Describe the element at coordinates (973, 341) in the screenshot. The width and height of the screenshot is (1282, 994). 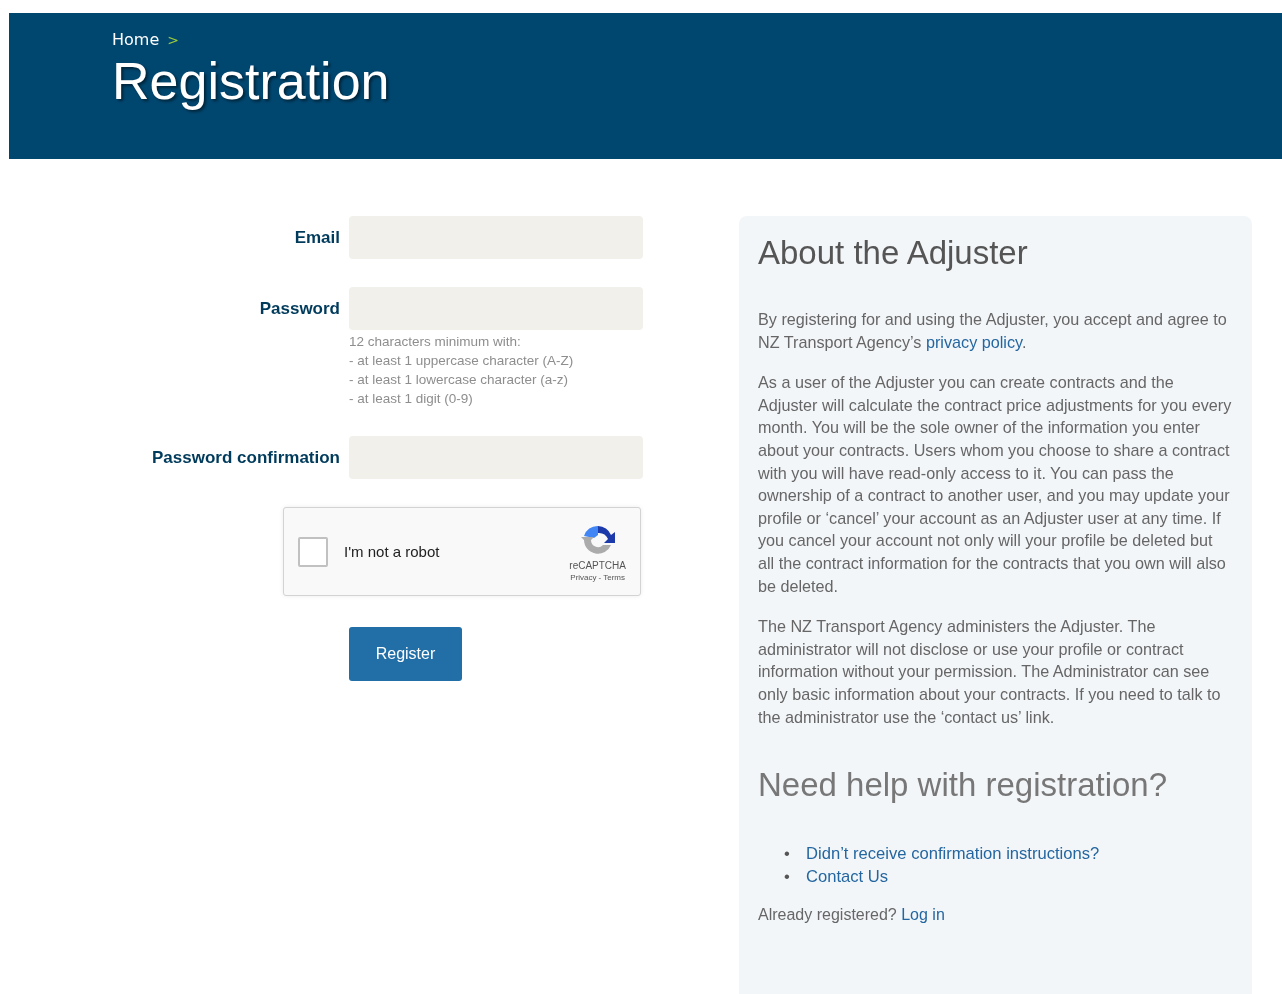
I see `privacy-policy-link: privacy policy` at that location.